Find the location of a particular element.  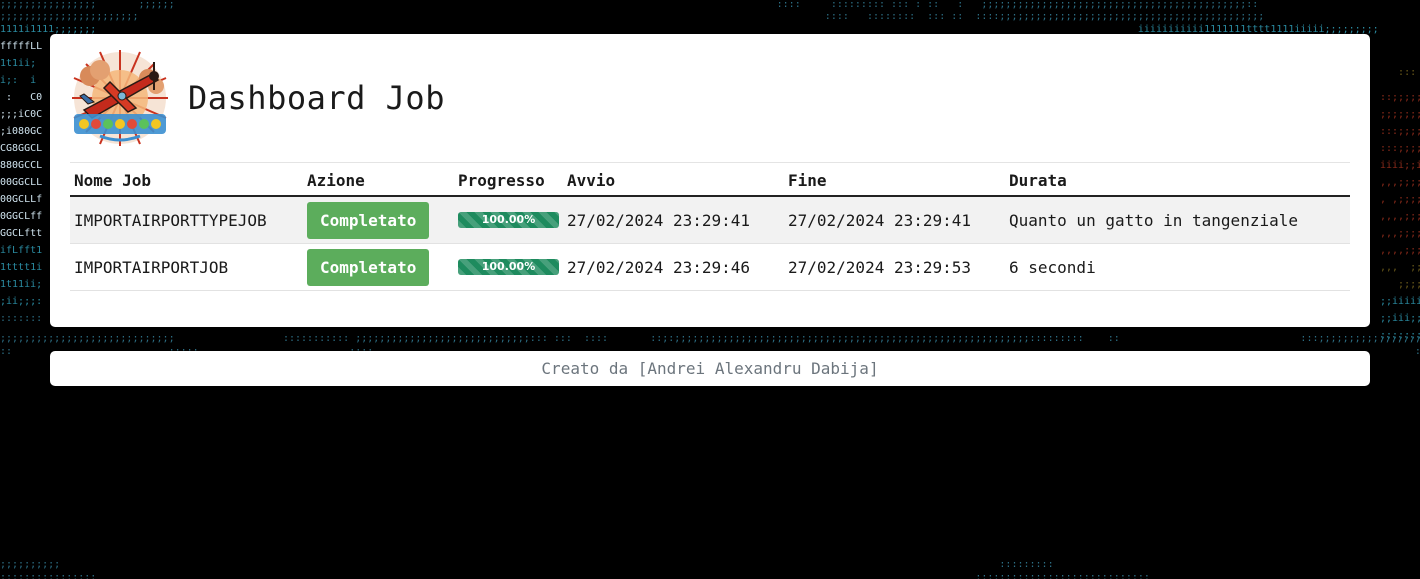

column-header-progress: Progresso is located at coordinates (508, 180).